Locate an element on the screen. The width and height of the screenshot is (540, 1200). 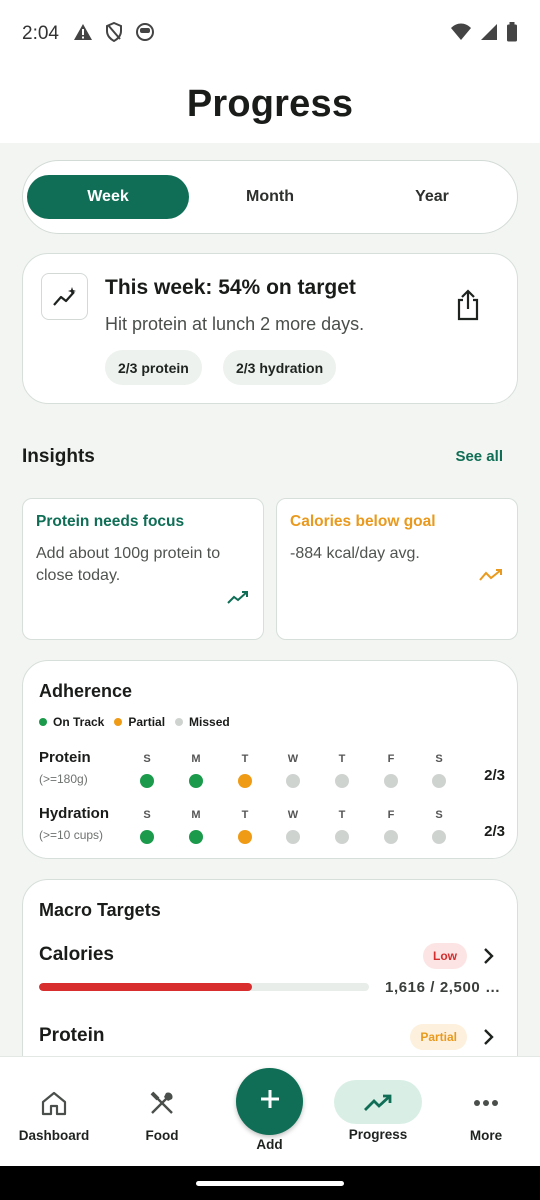
adherence-title: Adherence is located at coordinates (86, 691).